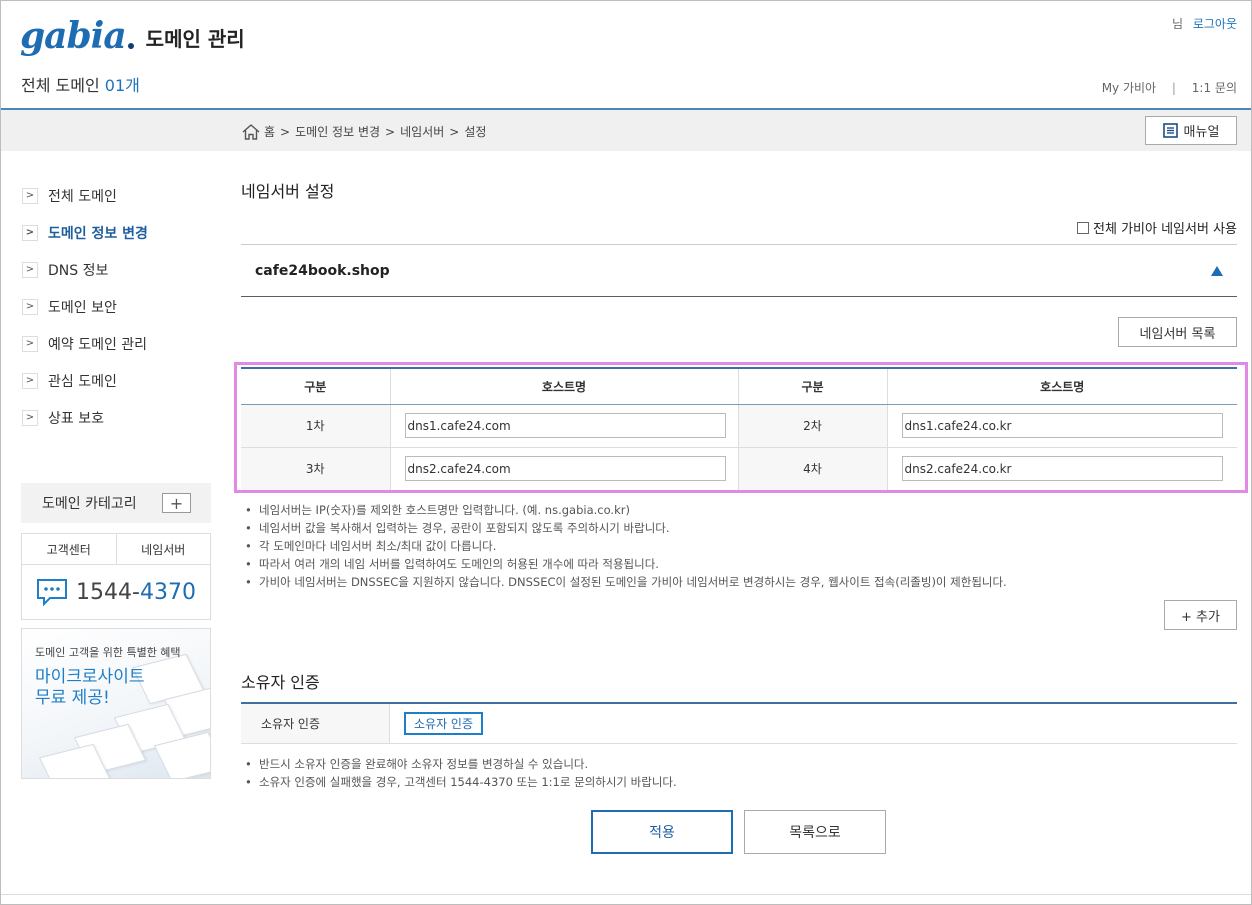  I want to click on promo-subtitle: 도메인 고객을 위한 특별한 혜택, so click(108, 652).